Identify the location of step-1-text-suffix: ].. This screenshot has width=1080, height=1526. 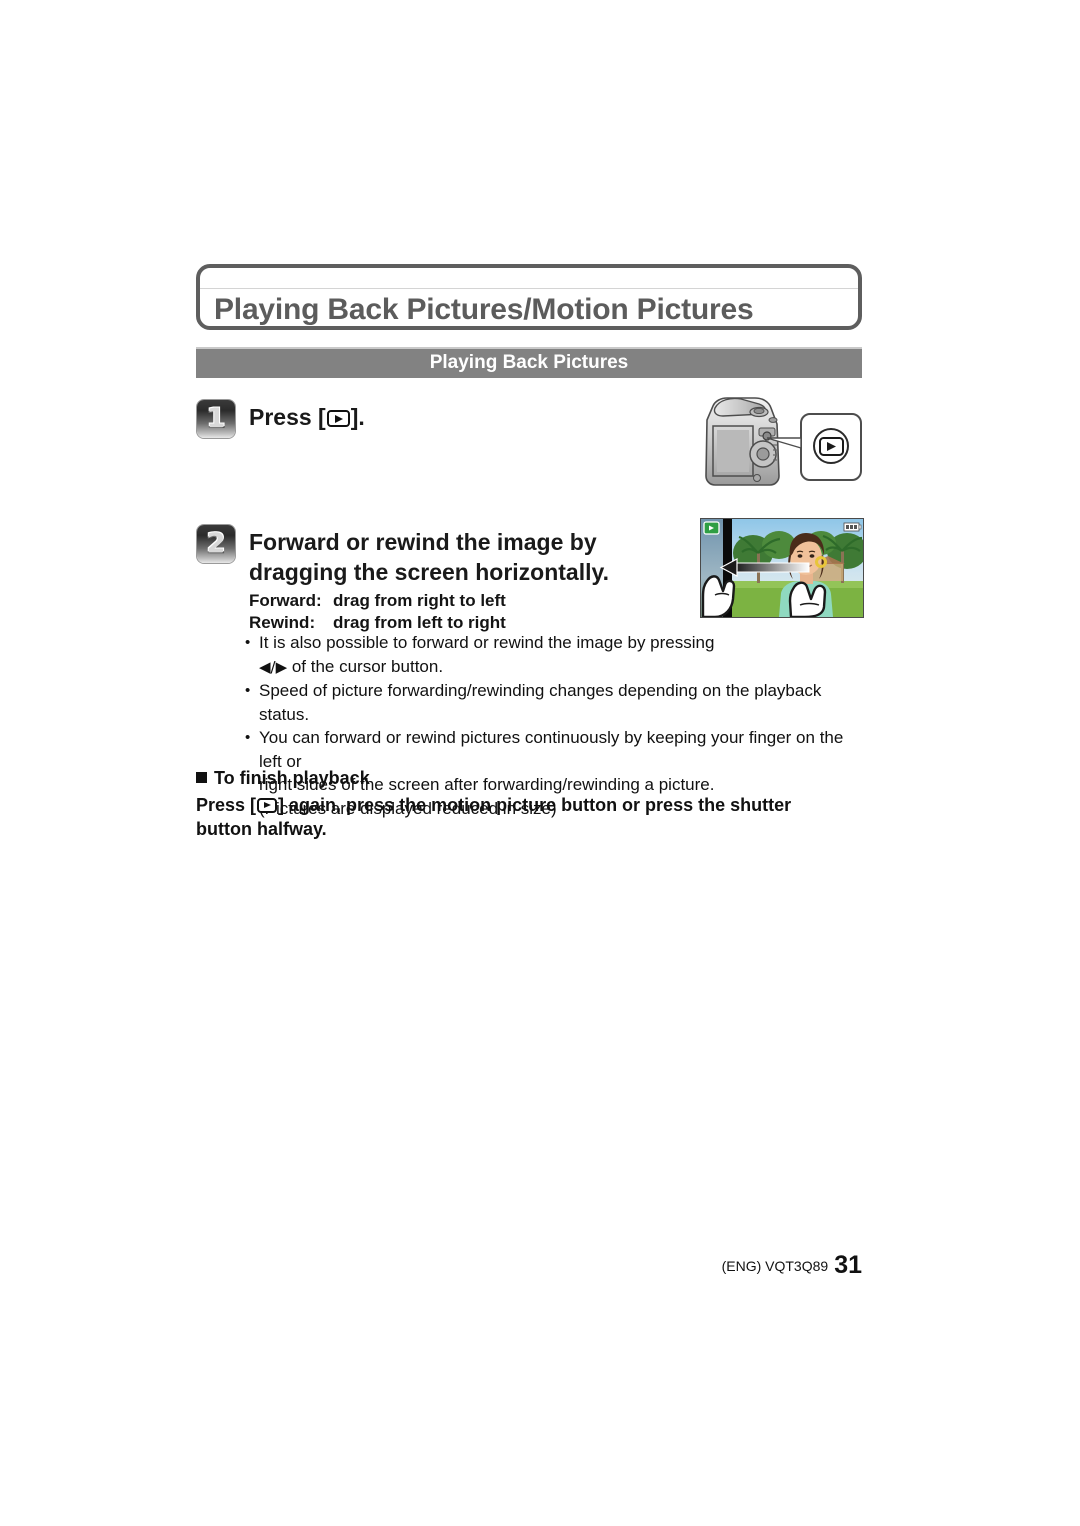
(357, 417).